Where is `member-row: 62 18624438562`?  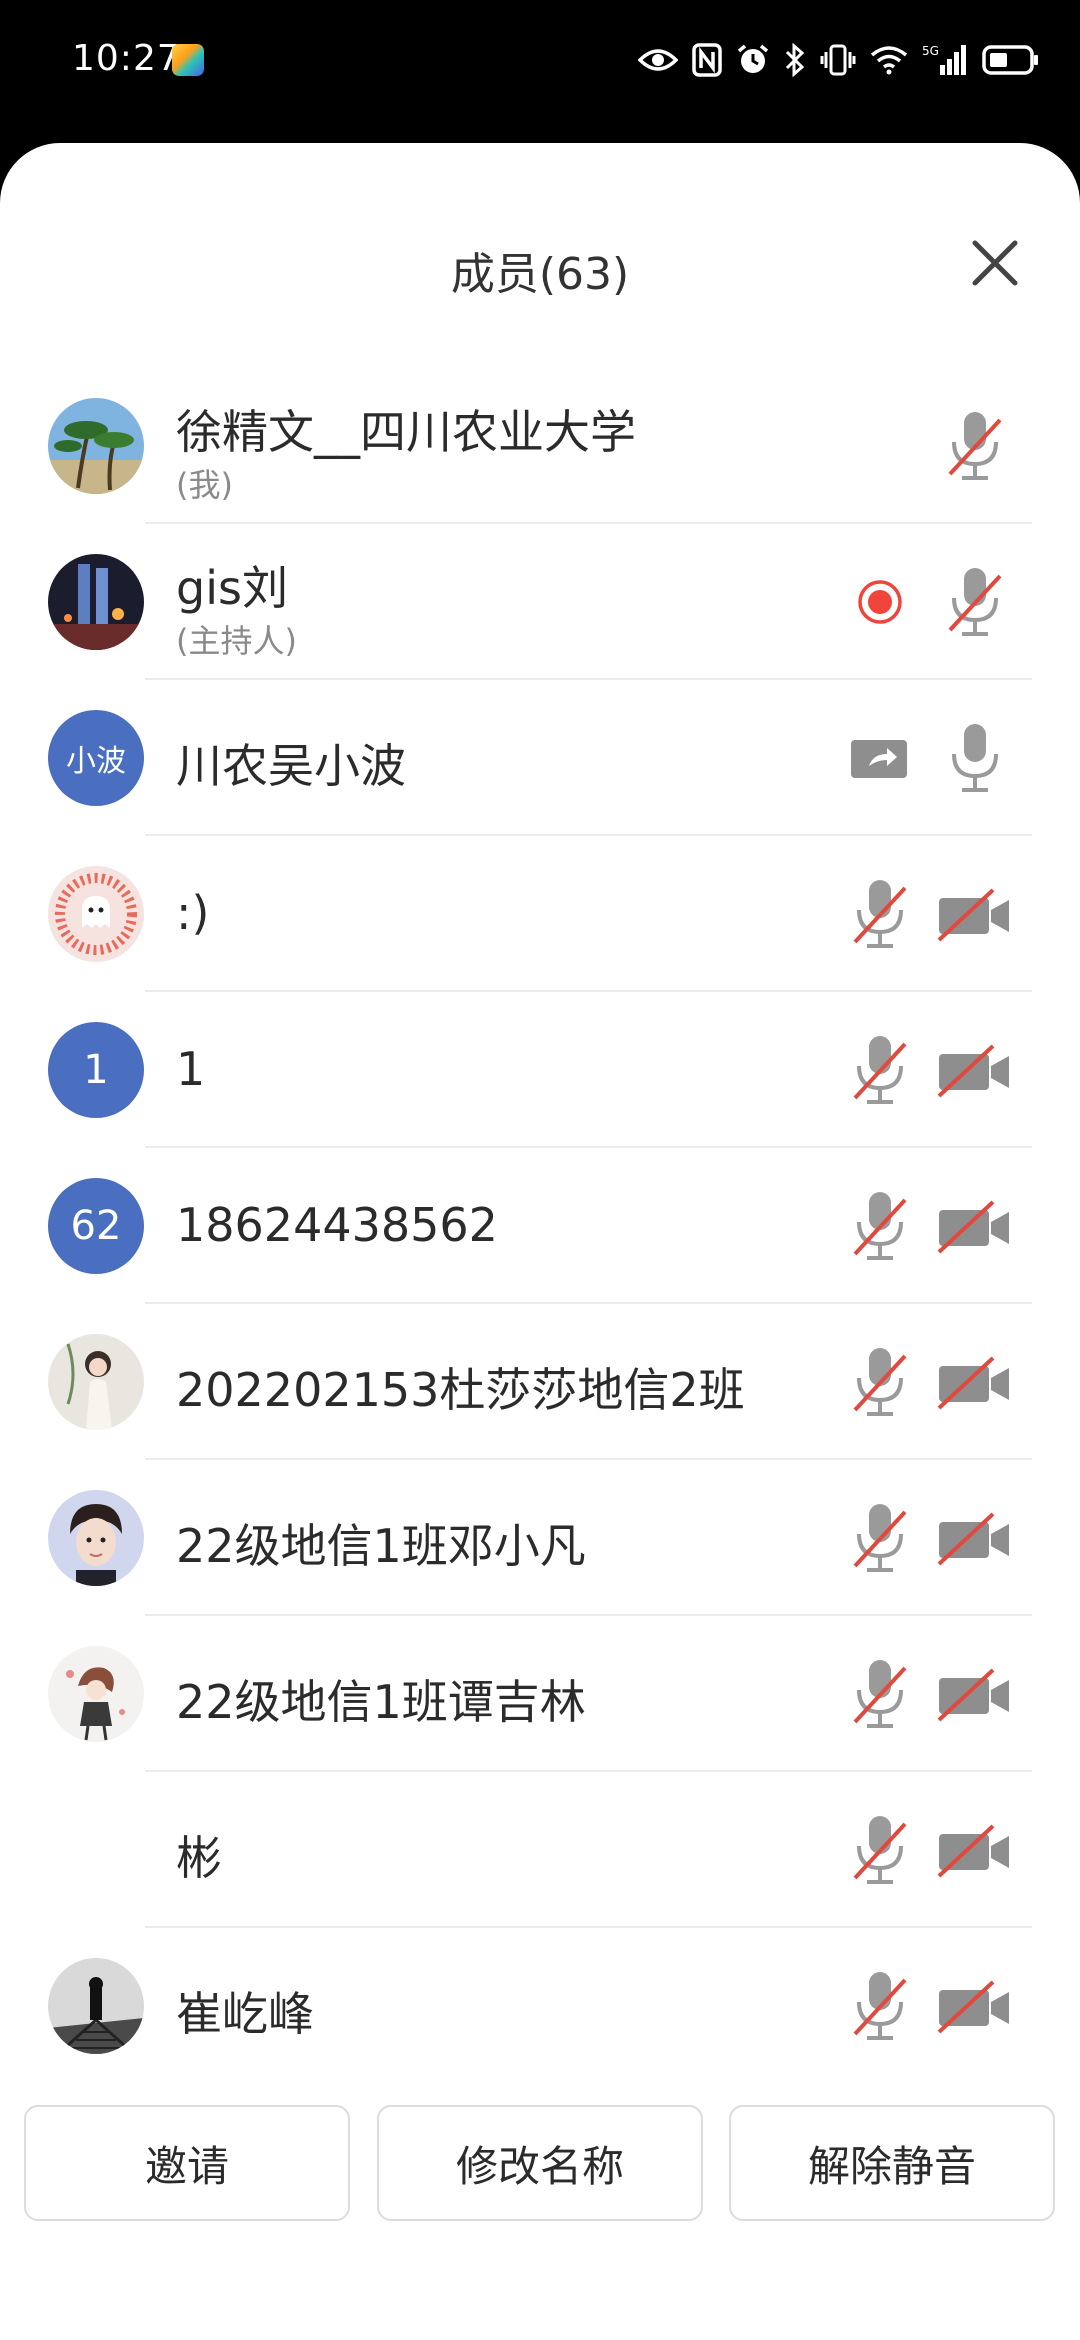 member-row: 62 18624438562 is located at coordinates (540, 1226).